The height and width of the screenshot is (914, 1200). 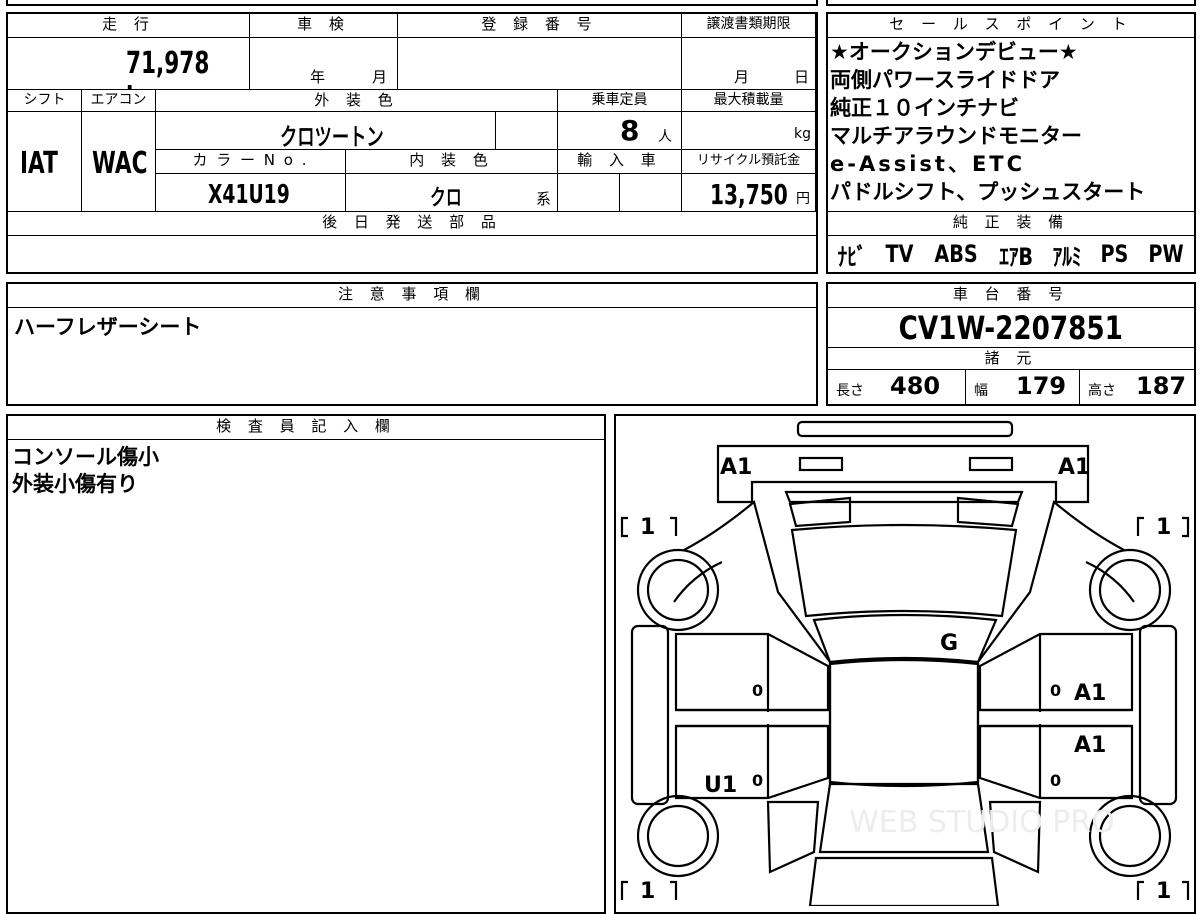 I want to click on notes-box: 注 意 事 項 欄 ハーフレザーシート, so click(x=412, y=344).